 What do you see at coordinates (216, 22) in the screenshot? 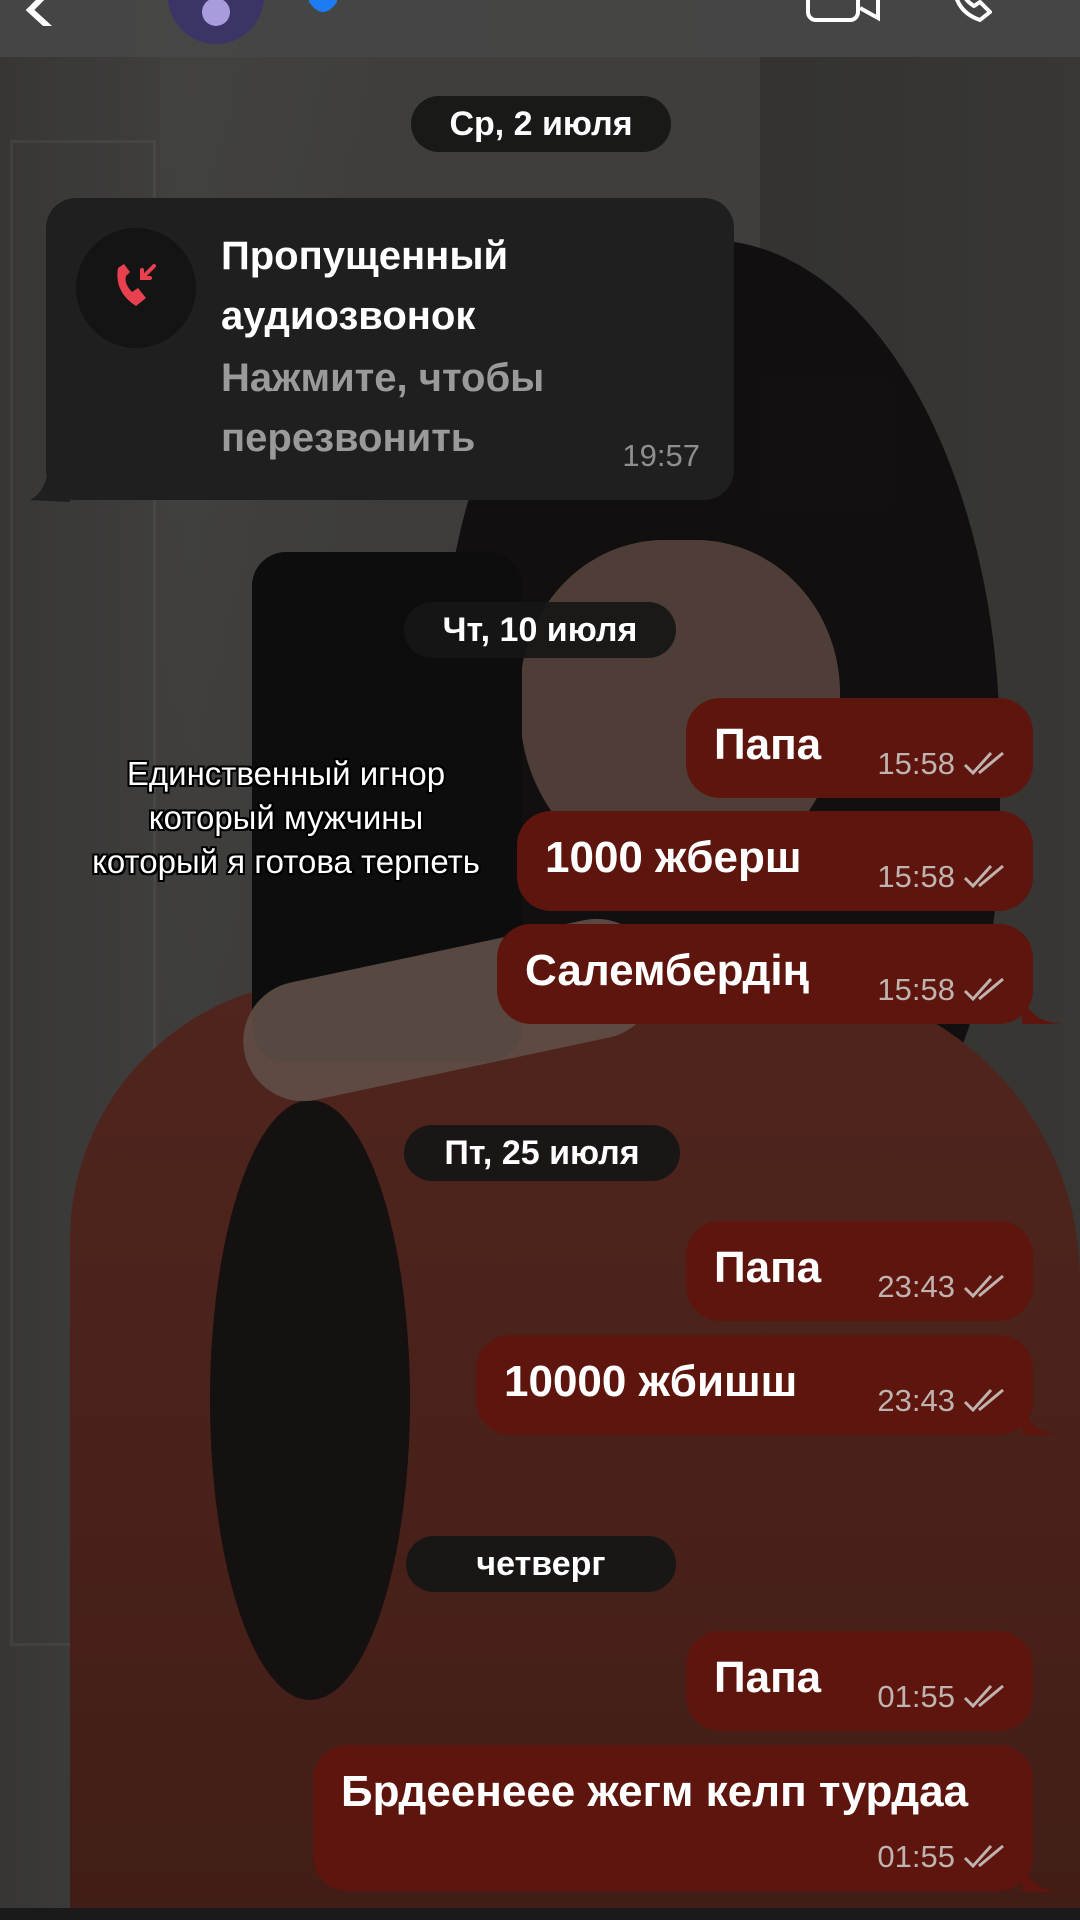
I see `user-avatar` at bounding box center [216, 22].